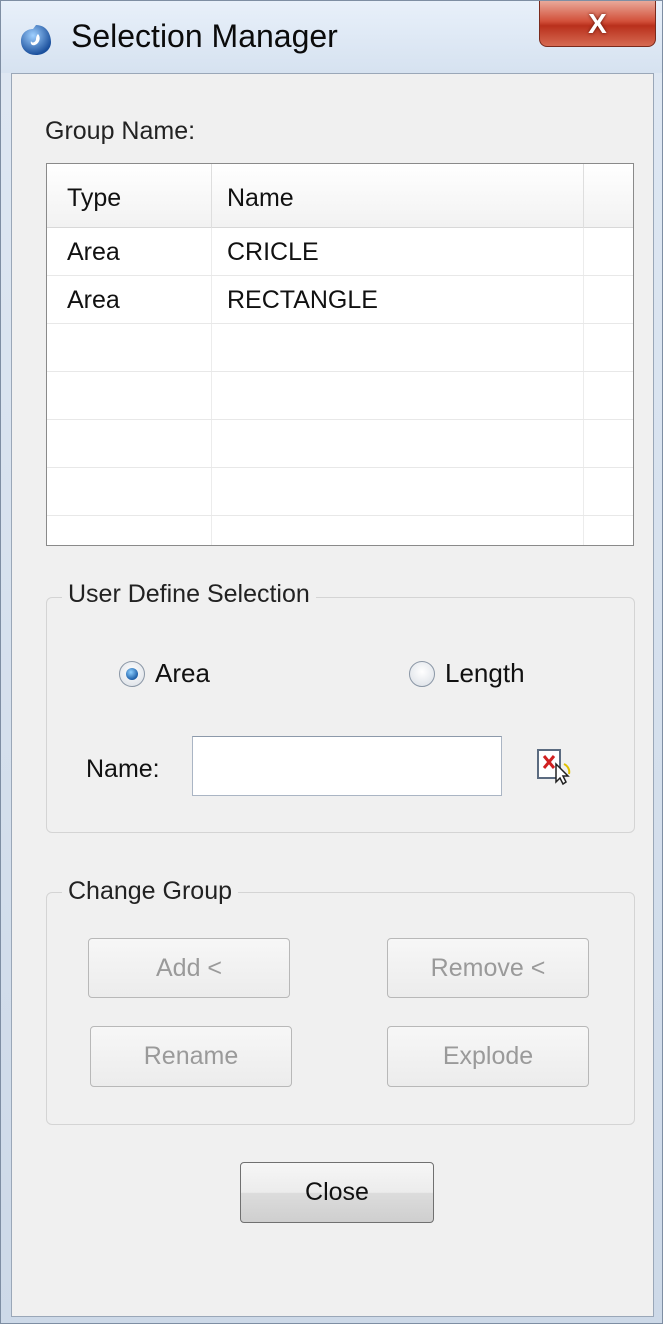  Describe the element at coordinates (182, 673) in the screenshot. I see `radio-area-label: Area` at that location.